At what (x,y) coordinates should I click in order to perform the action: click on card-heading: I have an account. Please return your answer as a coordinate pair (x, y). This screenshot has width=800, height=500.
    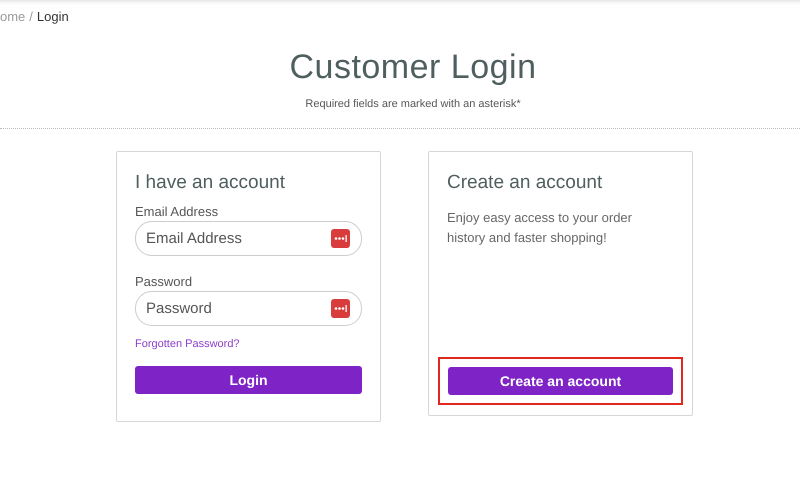
    Looking at the image, I should click on (210, 183).